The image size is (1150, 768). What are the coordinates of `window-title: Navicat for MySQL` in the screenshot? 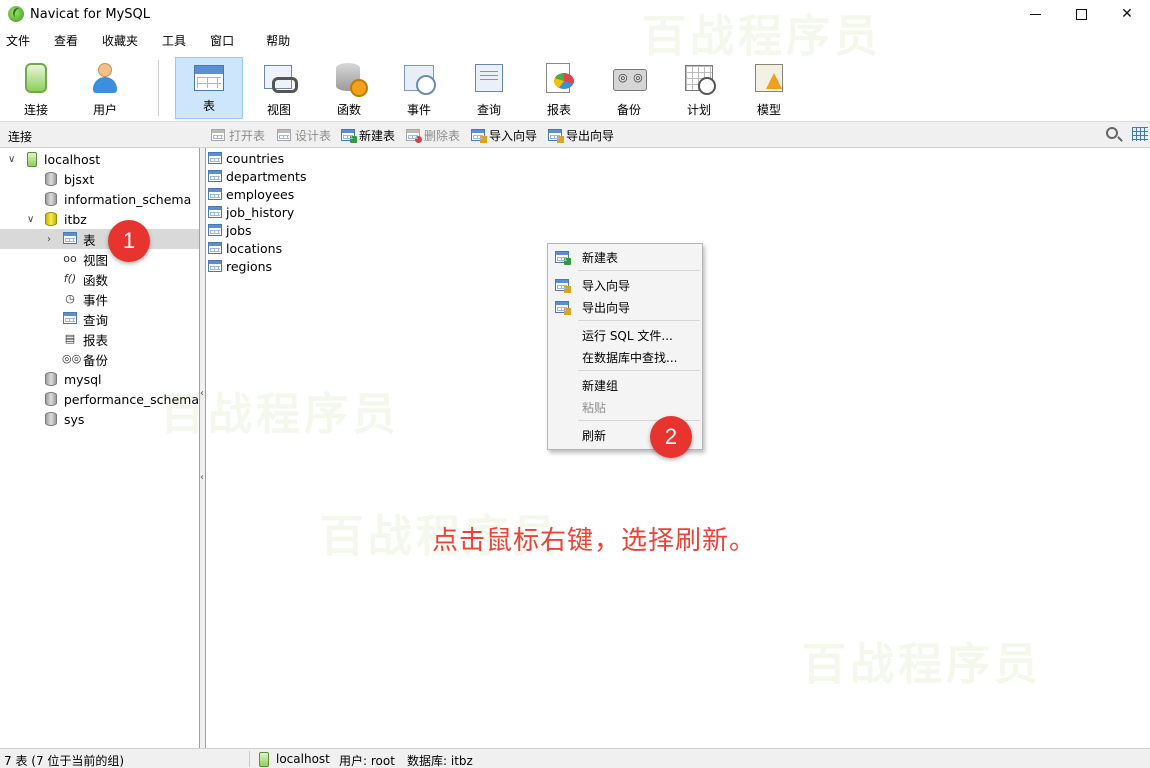 It's located at (90, 14).